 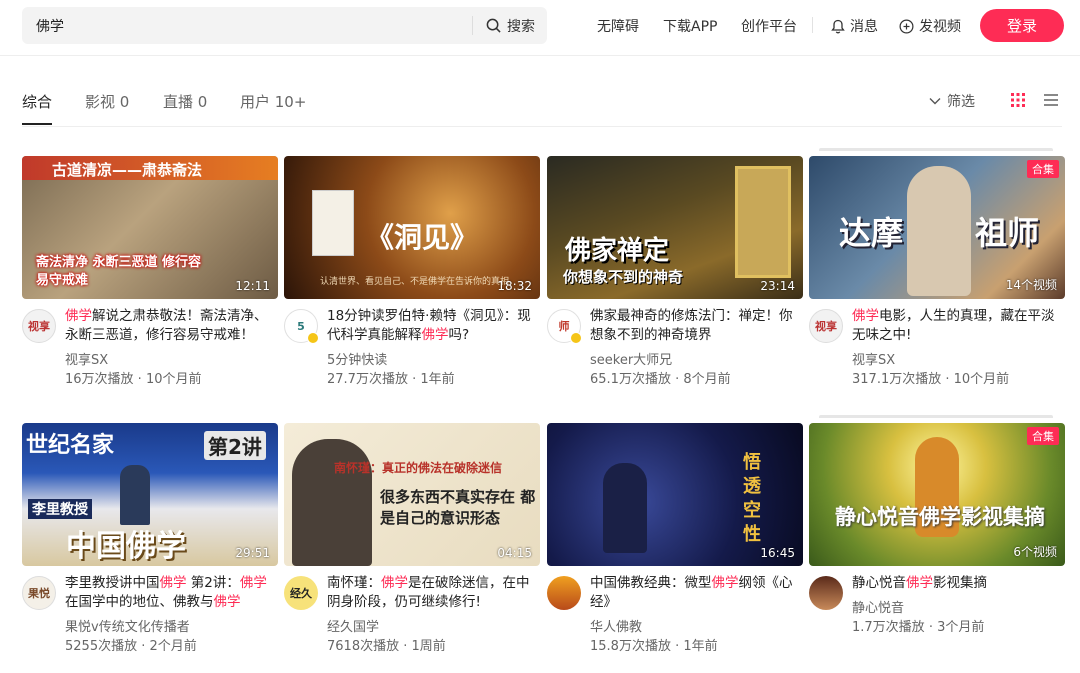 What do you see at coordinates (616, 625) in the screenshot?
I see `author-name: 华人佛教` at bounding box center [616, 625].